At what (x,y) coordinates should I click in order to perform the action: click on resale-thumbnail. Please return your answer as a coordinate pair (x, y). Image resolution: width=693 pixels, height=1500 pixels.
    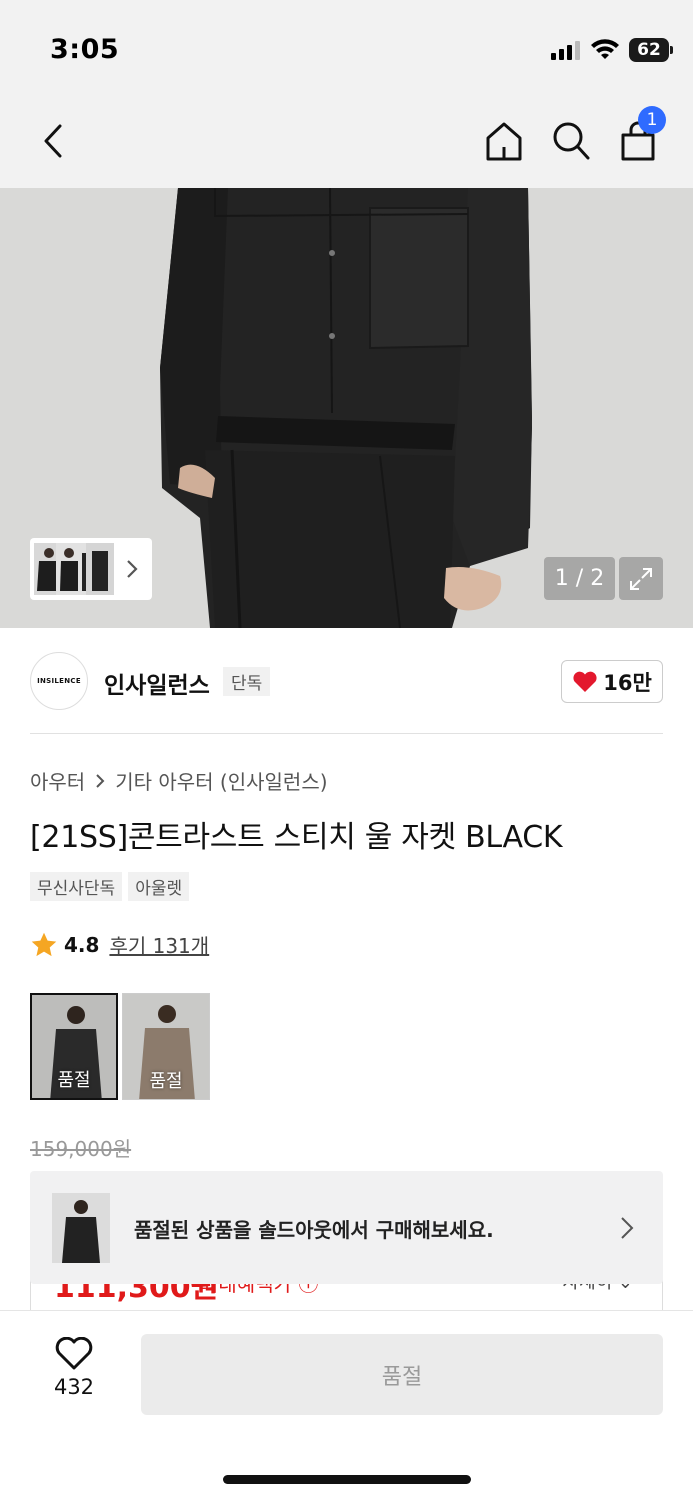
    Looking at the image, I should click on (81, 1228).